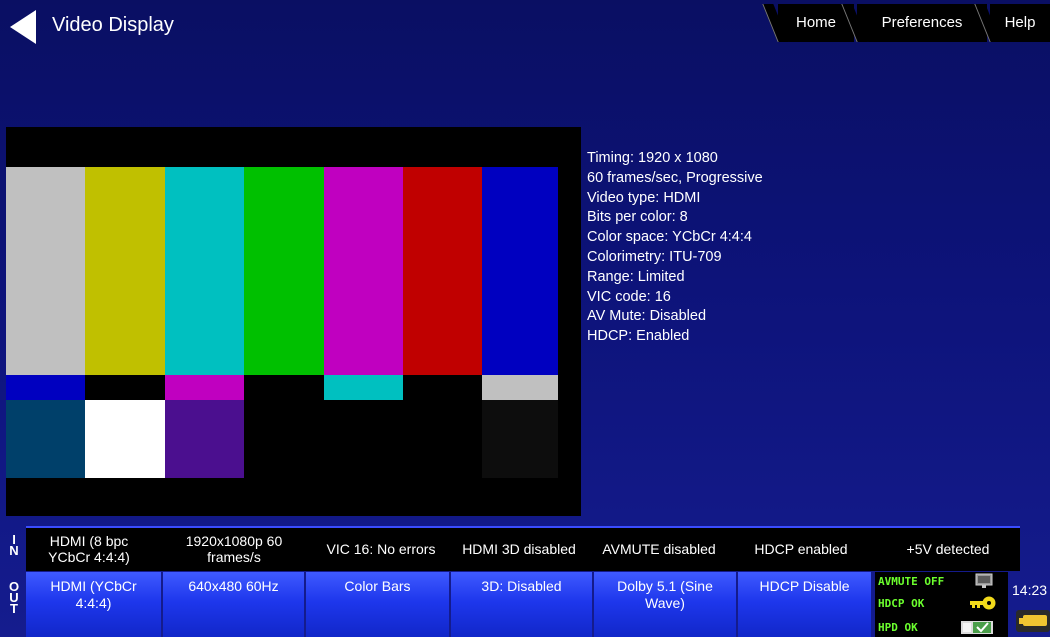 This screenshot has width=1050, height=637. Describe the element at coordinates (23, 27) in the screenshot. I see `back-arrow-icon` at that location.